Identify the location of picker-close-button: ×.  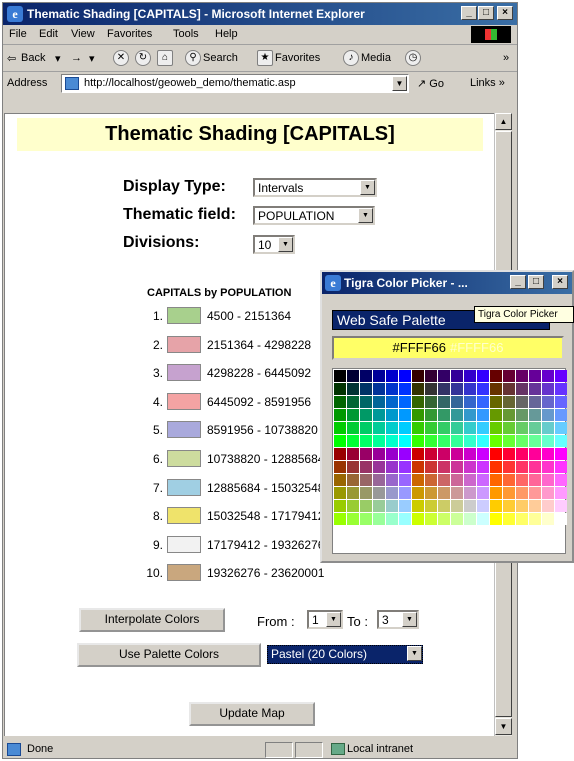
(560, 282).